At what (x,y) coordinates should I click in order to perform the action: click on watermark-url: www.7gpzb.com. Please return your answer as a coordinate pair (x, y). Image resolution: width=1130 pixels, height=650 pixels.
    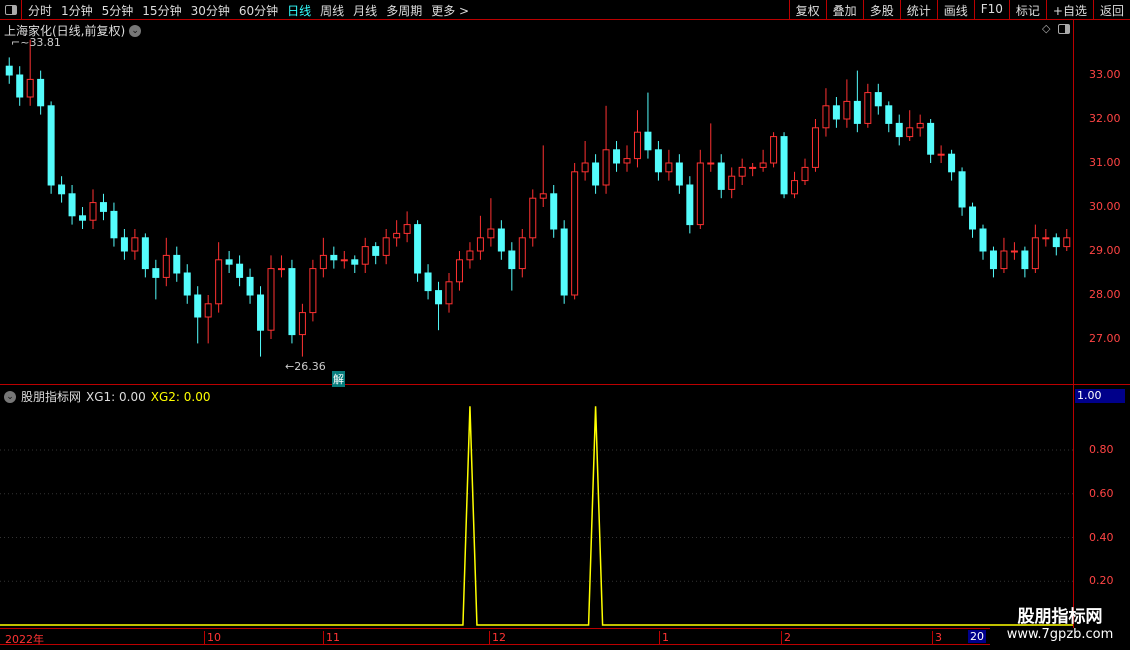
    Looking at the image, I should click on (1060, 634).